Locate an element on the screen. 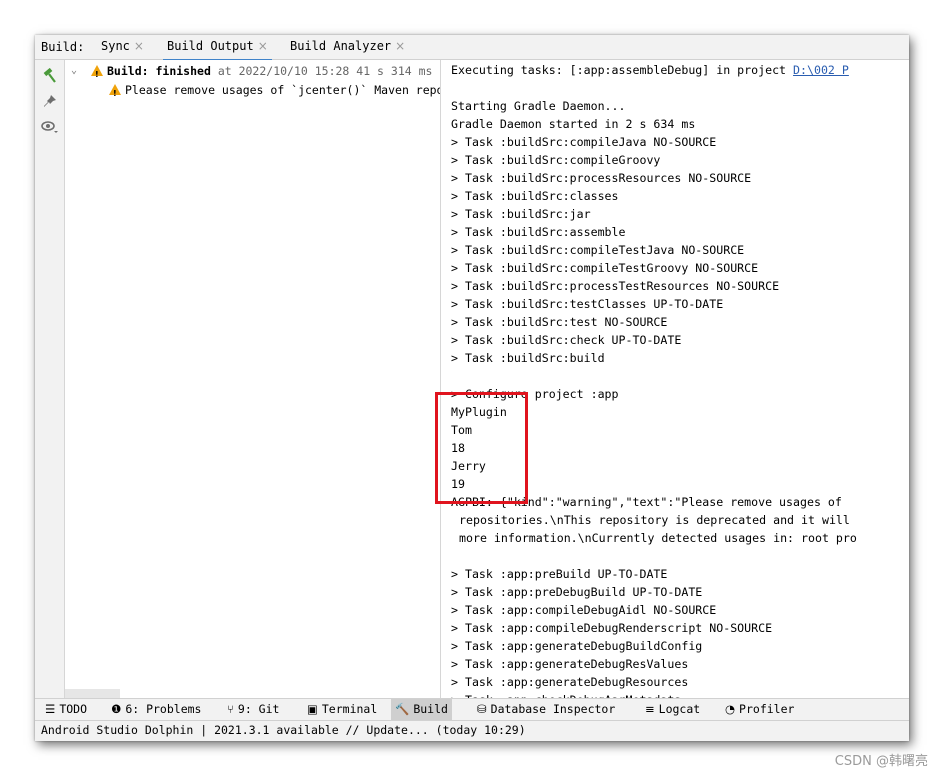 The height and width of the screenshot is (775, 944). console-line-text: > Task :buildSrc:check UP-TO-DATE is located at coordinates (566, 340).